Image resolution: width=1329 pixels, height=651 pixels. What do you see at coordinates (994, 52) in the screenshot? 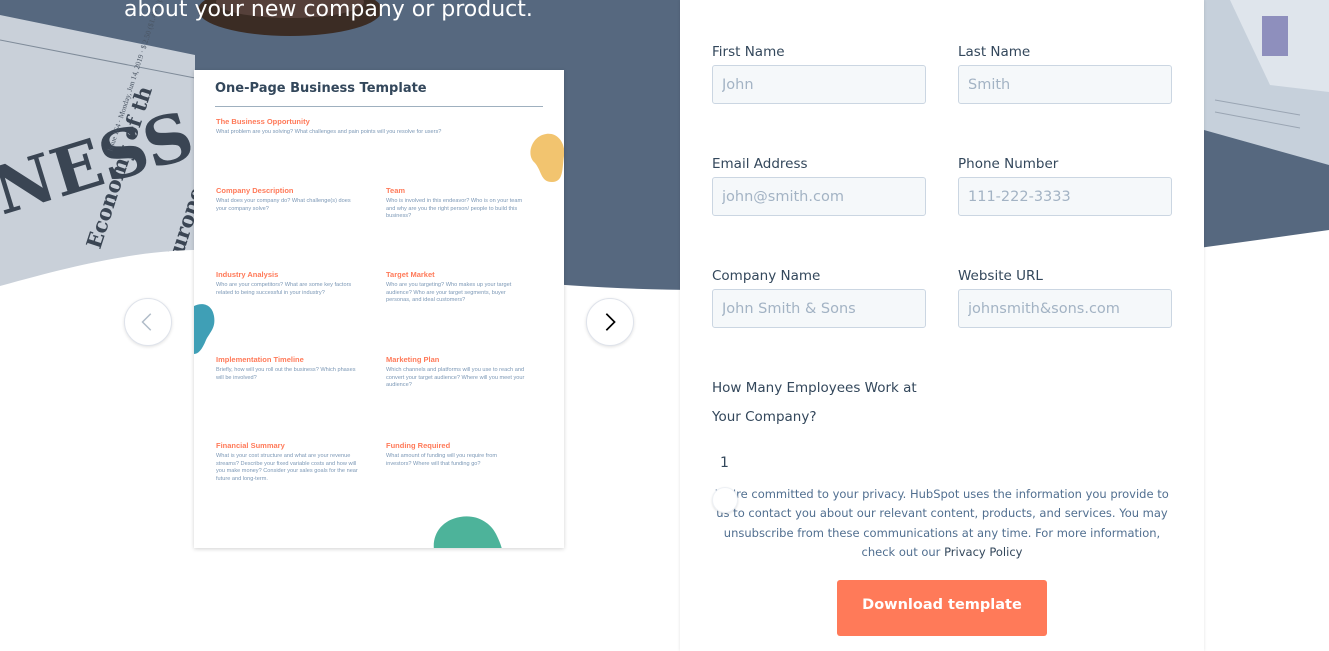
I see `last-name-label: Last Name` at bounding box center [994, 52].